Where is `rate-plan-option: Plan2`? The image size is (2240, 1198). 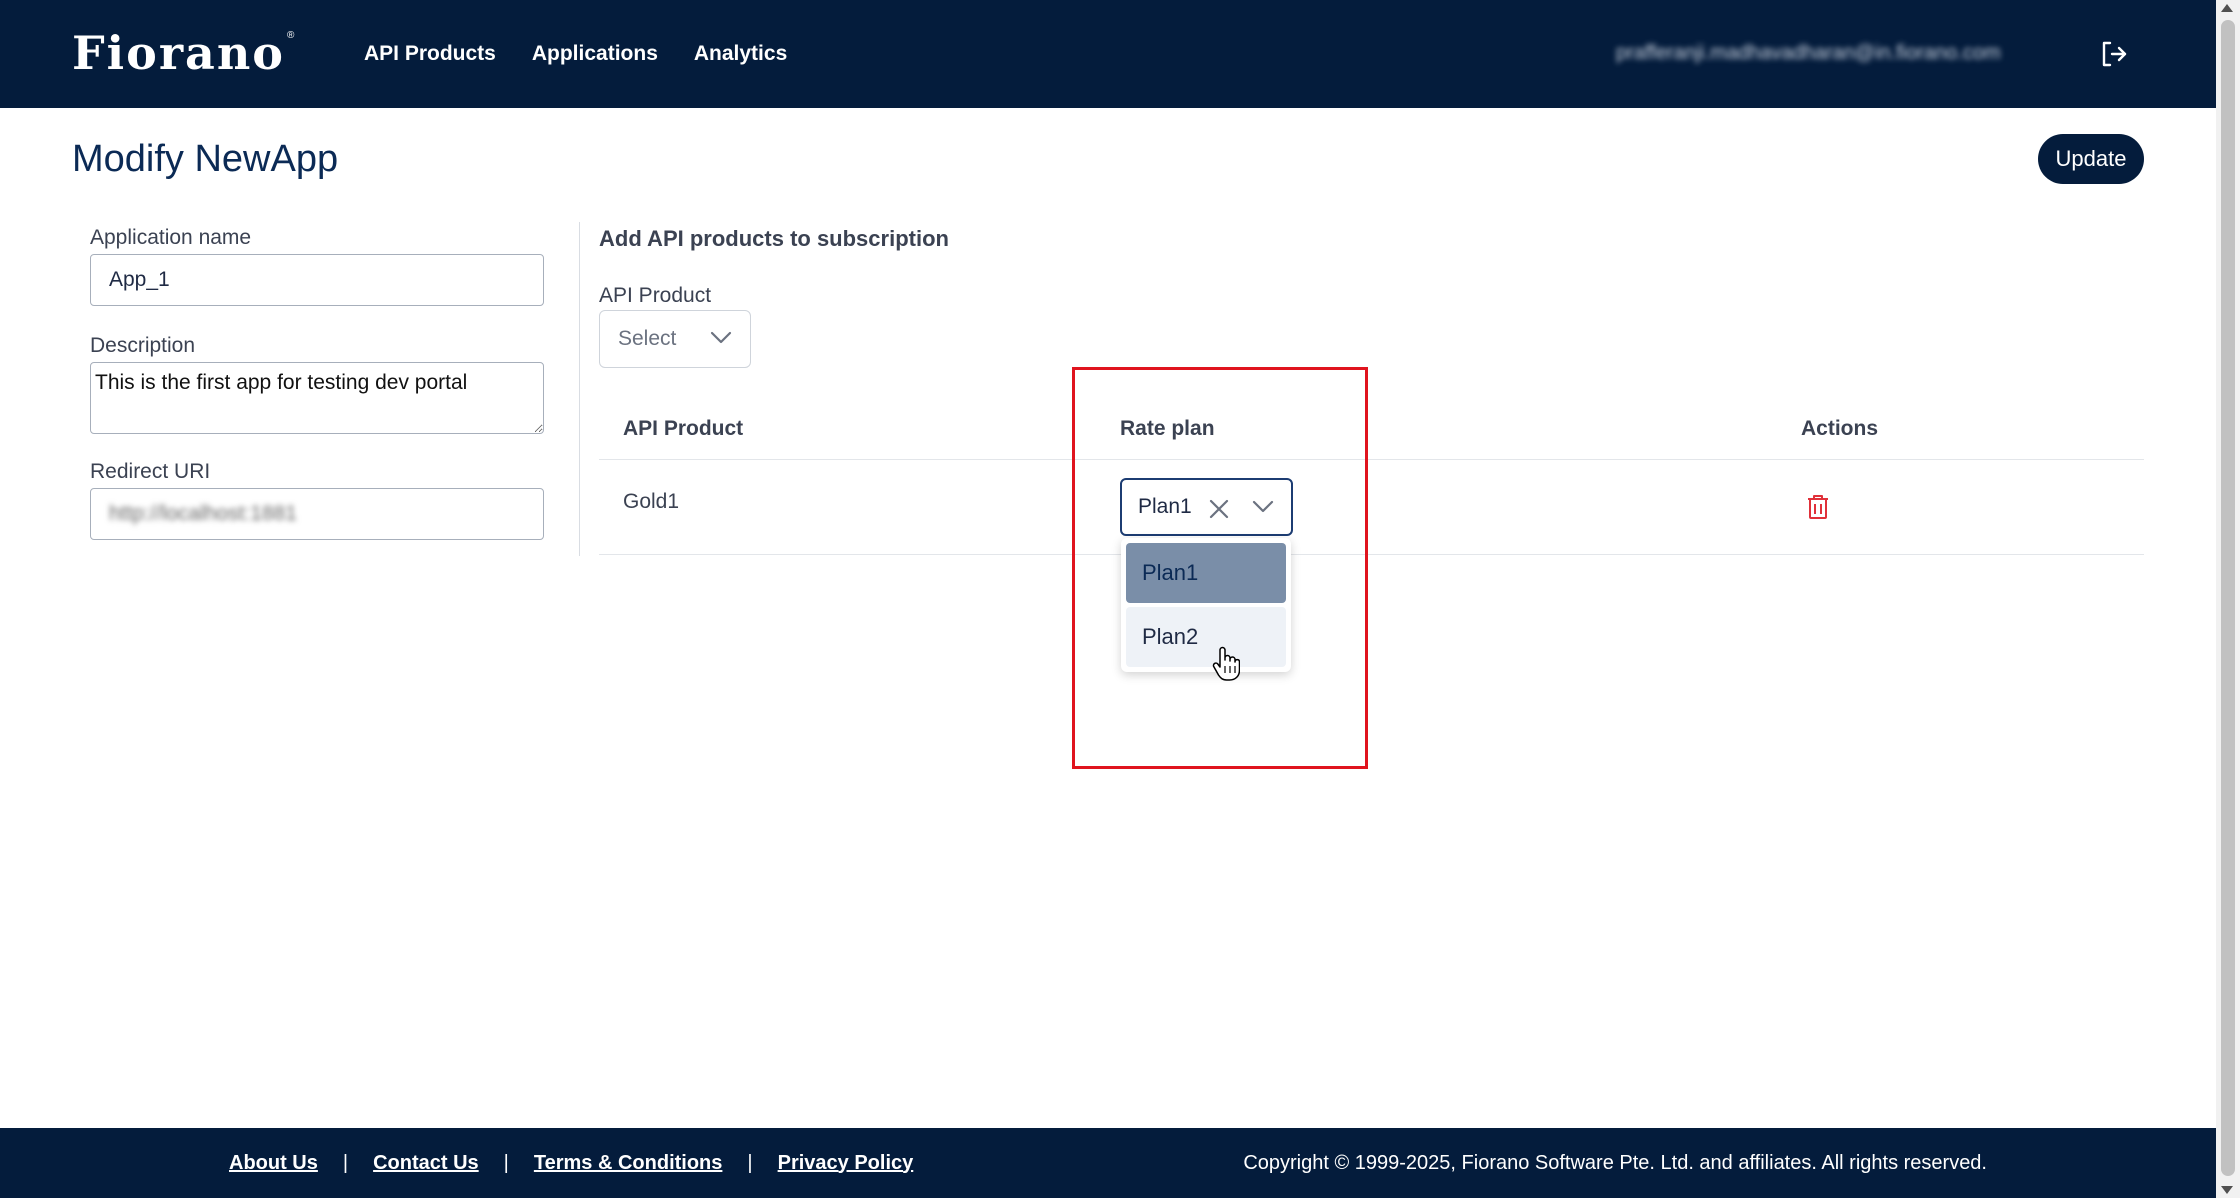
rate-plan-option: Plan2 is located at coordinates (1206, 637).